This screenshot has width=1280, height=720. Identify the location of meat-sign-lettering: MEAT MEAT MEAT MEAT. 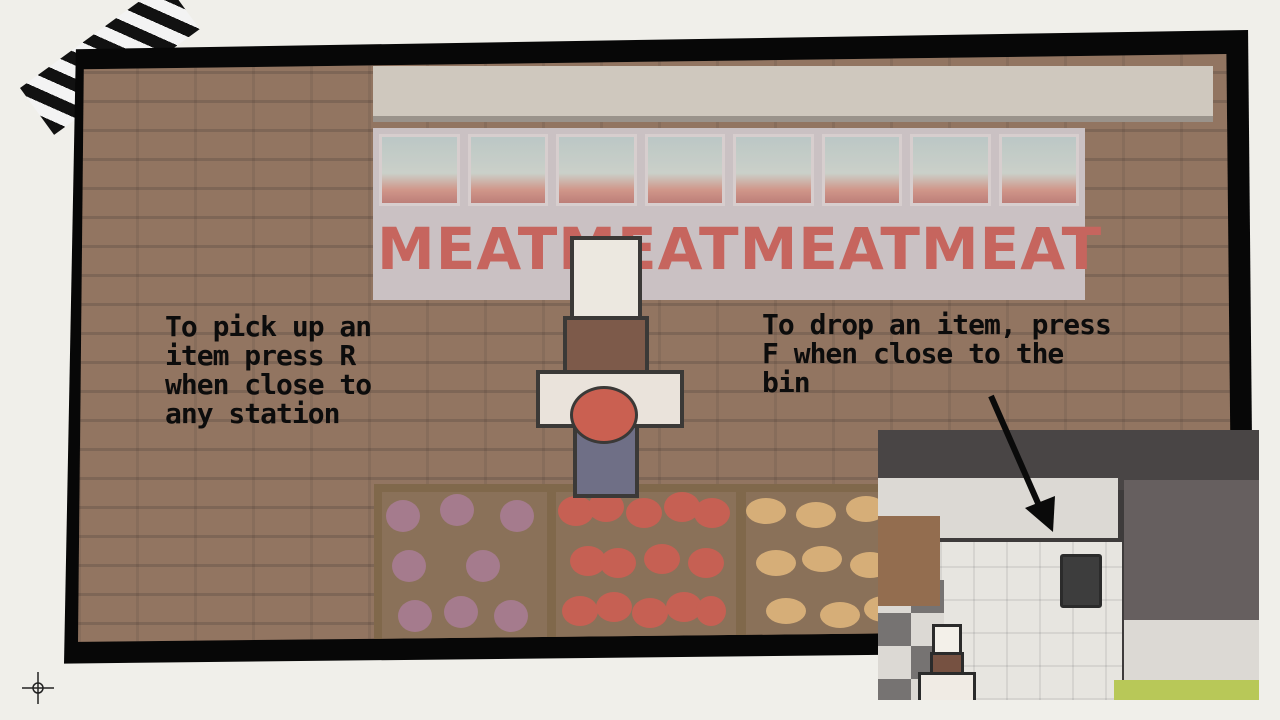
(739, 249).